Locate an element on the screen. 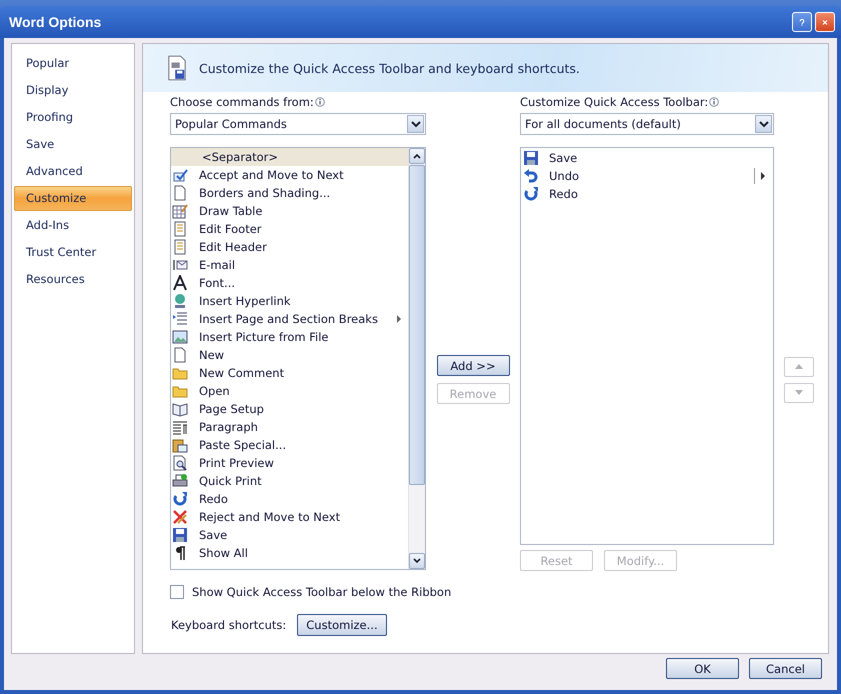 The image size is (841, 694). toolbar-customize-icon is located at coordinates (177, 68).